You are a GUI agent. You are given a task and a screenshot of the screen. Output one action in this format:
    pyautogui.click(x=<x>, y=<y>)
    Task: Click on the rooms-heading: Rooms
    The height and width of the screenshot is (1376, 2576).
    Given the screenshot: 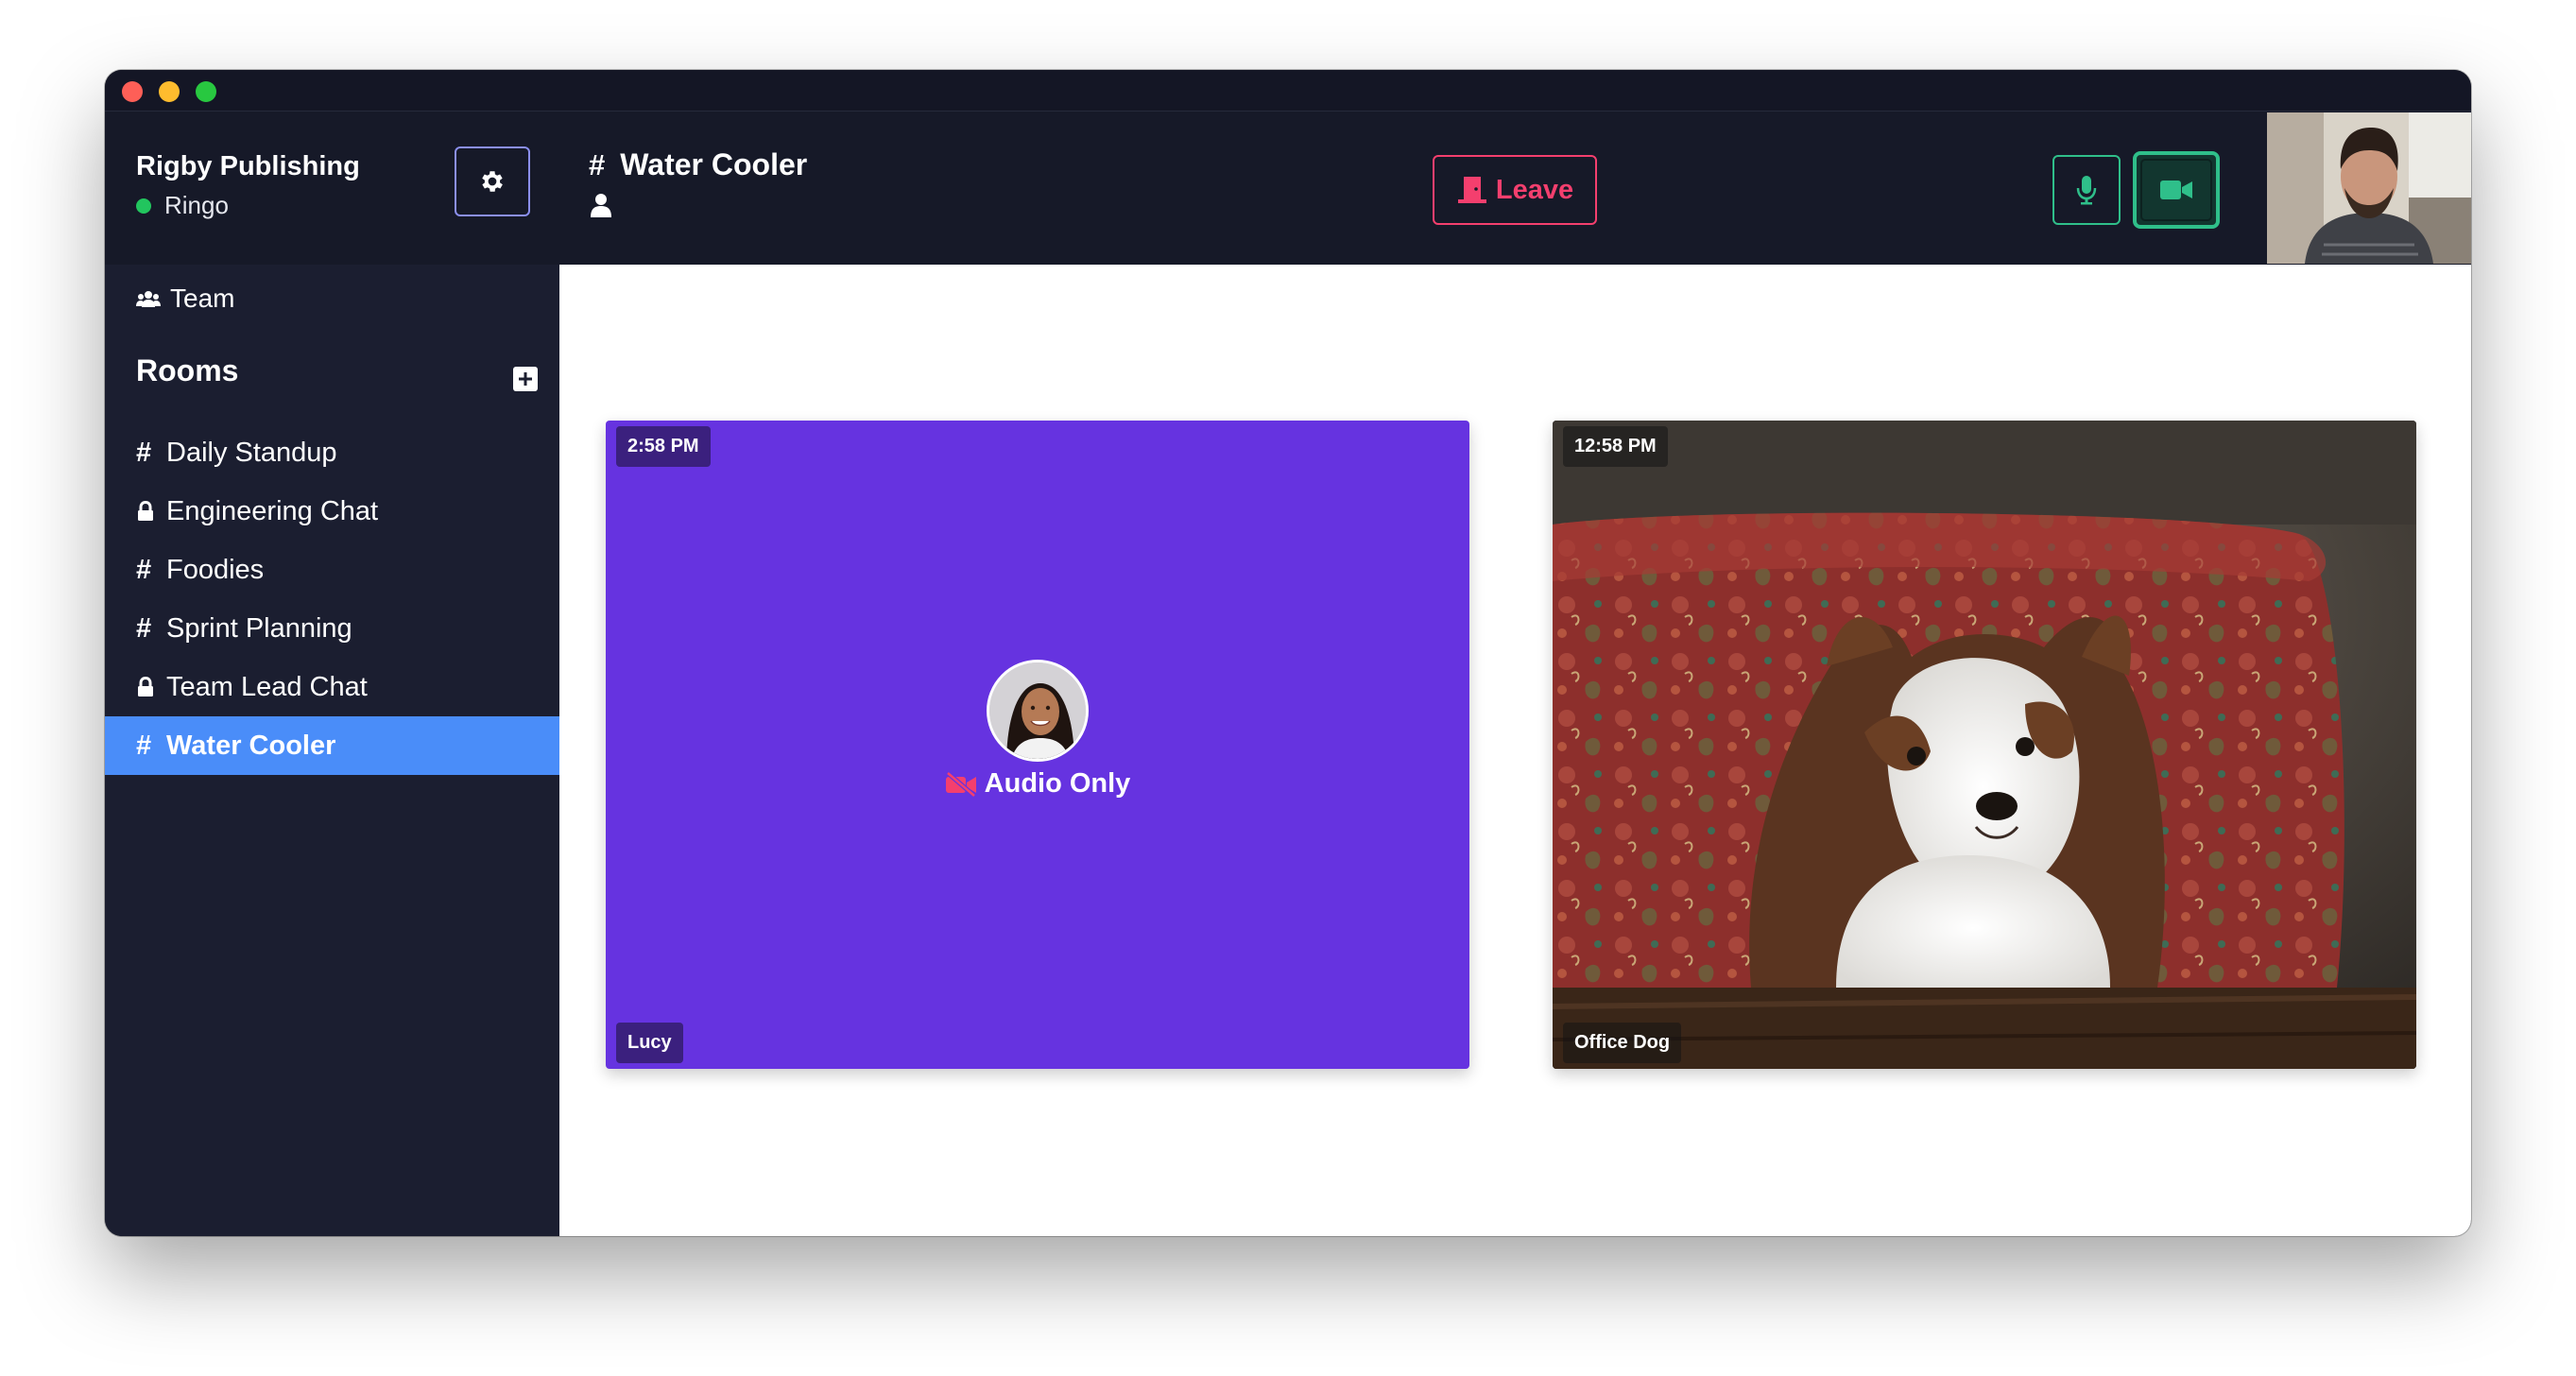 What is the action you would take?
    pyautogui.click(x=187, y=370)
    